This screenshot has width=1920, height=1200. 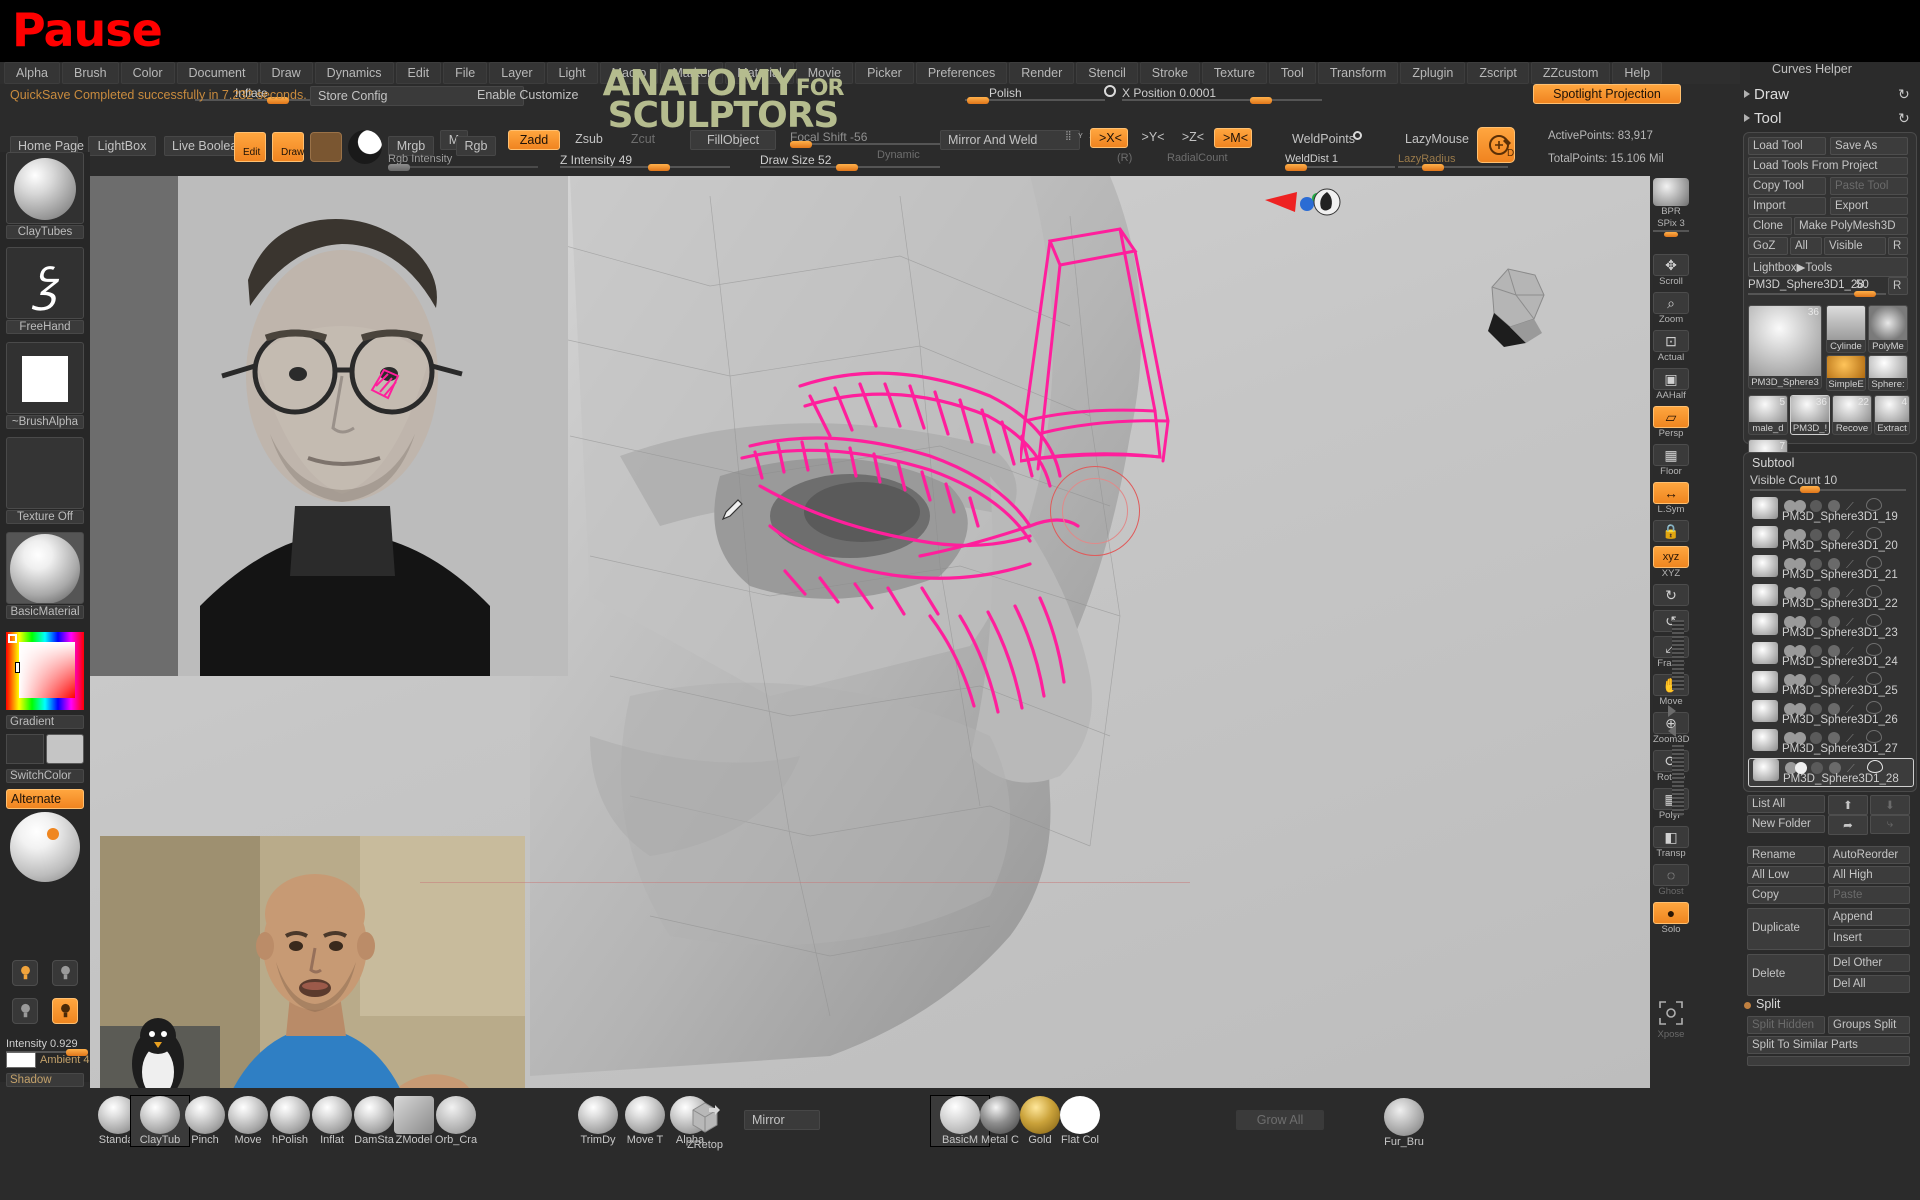 I want to click on menu-item-edit: Edit, so click(x=418, y=73).